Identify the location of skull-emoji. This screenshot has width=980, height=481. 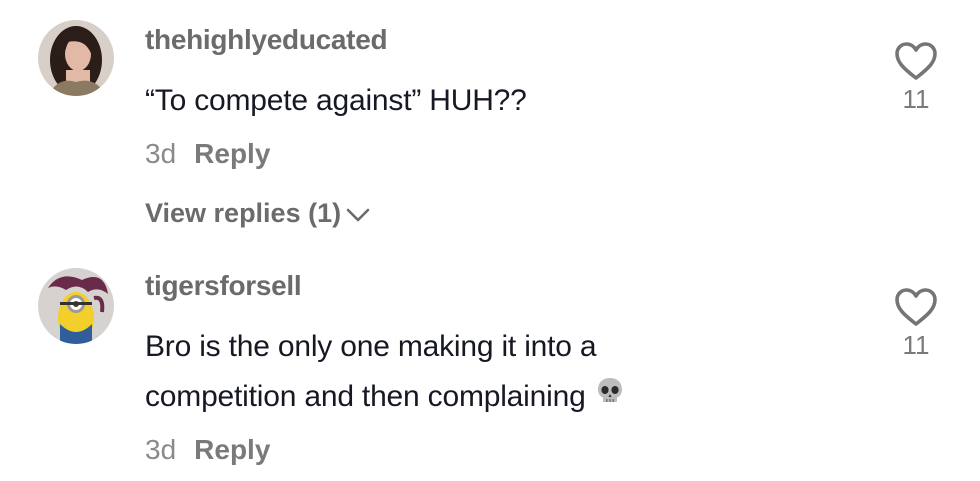
(610, 398).